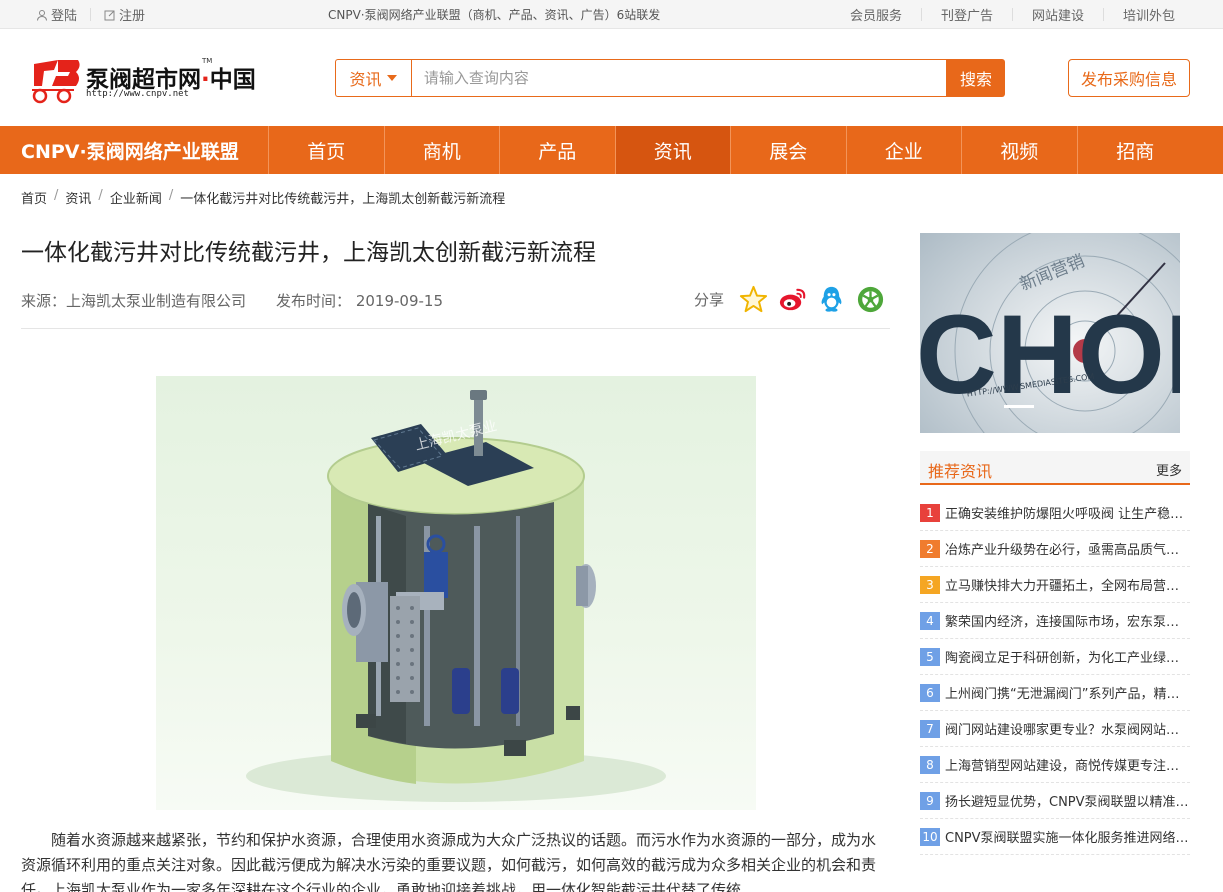  Describe the element at coordinates (1067, 584) in the screenshot. I see `news-link: 立马赚快排大力开疆拓土，全网布局营销推广` at that location.